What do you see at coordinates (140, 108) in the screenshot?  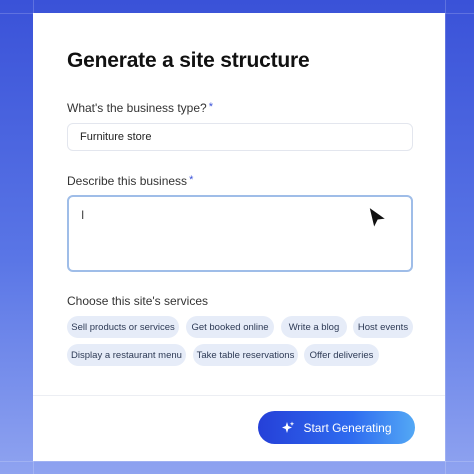 I see `business-type-label: What's the business type? *` at bounding box center [140, 108].